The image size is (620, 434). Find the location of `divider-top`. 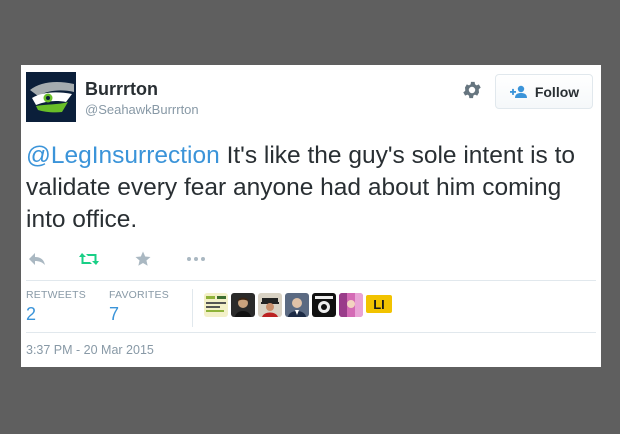

divider-top is located at coordinates (311, 280).